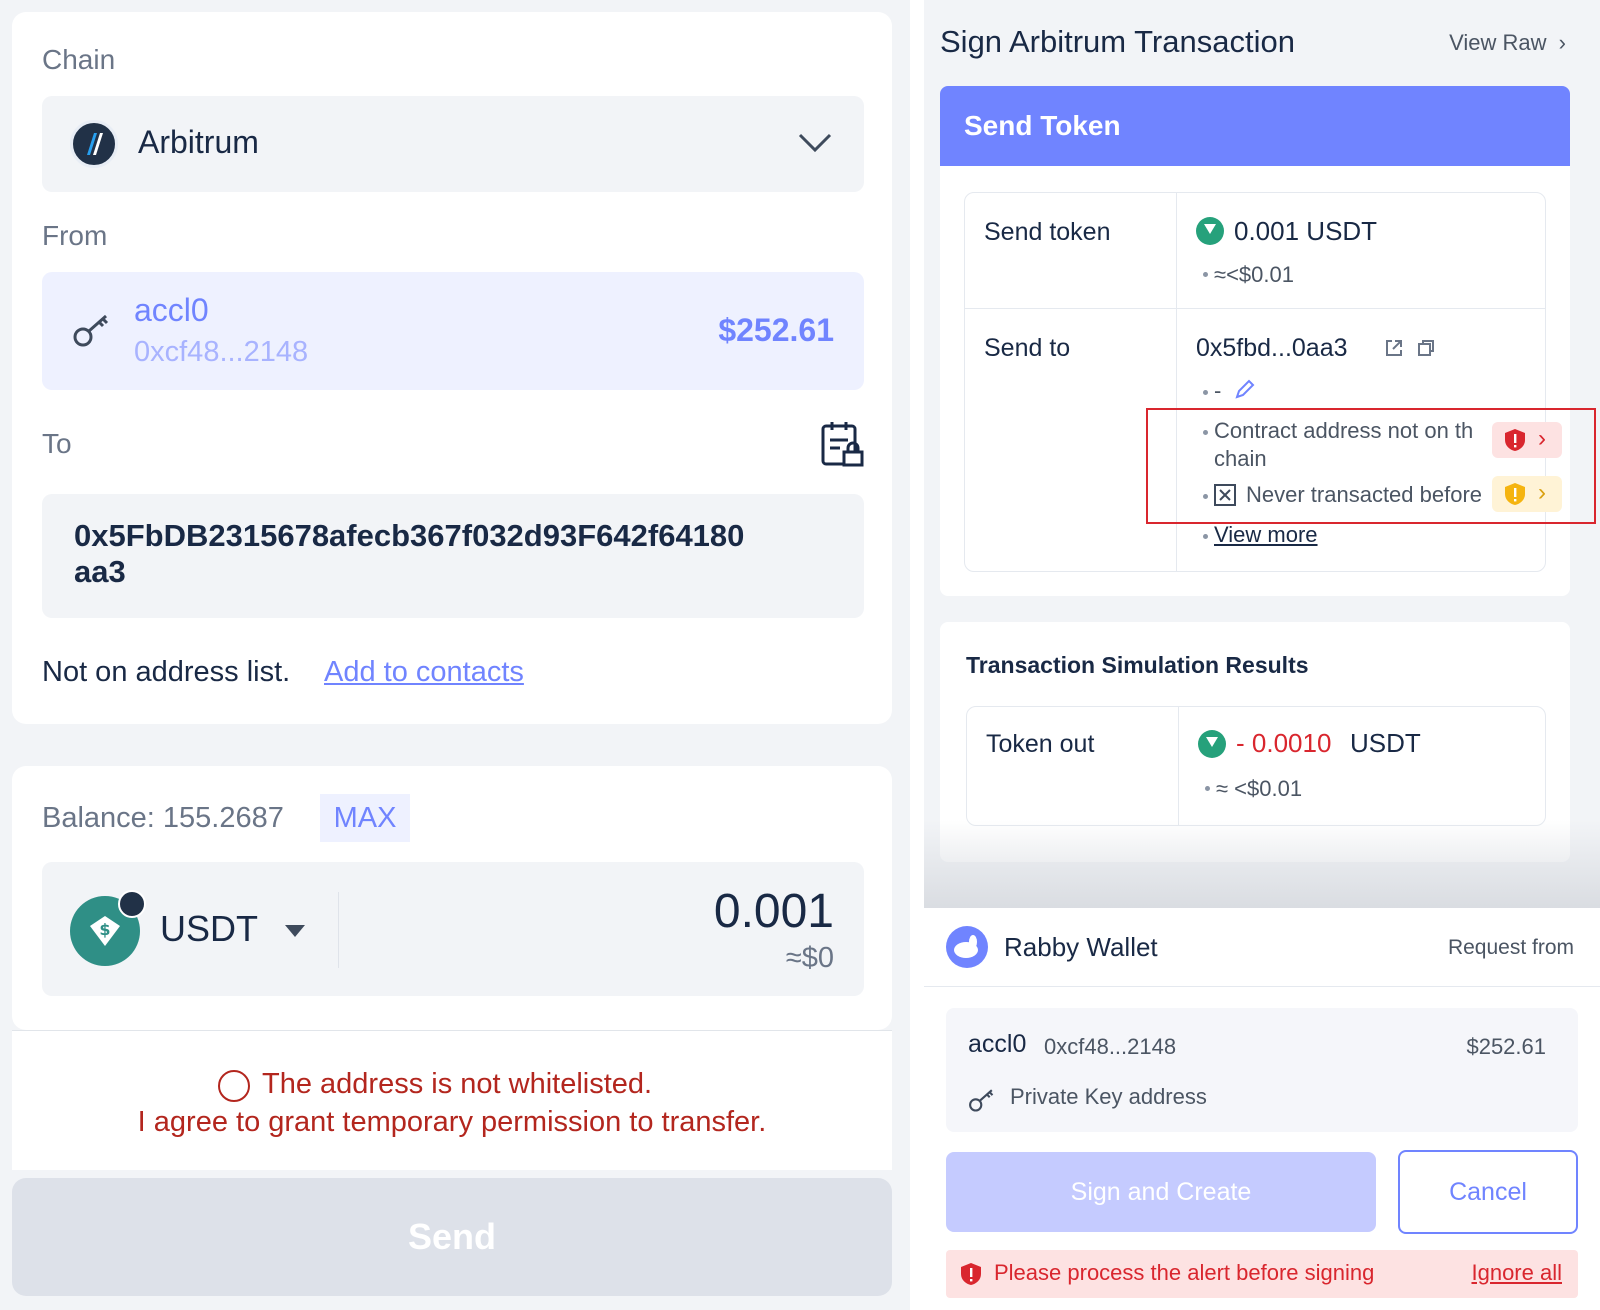 Image resolution: width=1600 pixels, height=1310 pixels. What do you see at coordinates (198, 142) in the screenshot?
I see `chain-name: Arbitrum` at bounding box center [198, 142].